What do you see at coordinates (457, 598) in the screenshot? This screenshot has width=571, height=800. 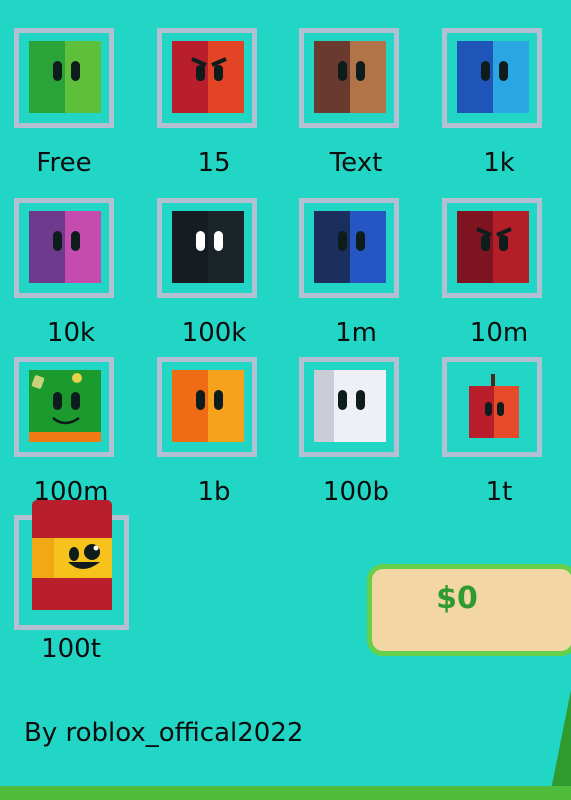 I see `balance-amount: $0` at bounding box center [457, 598].